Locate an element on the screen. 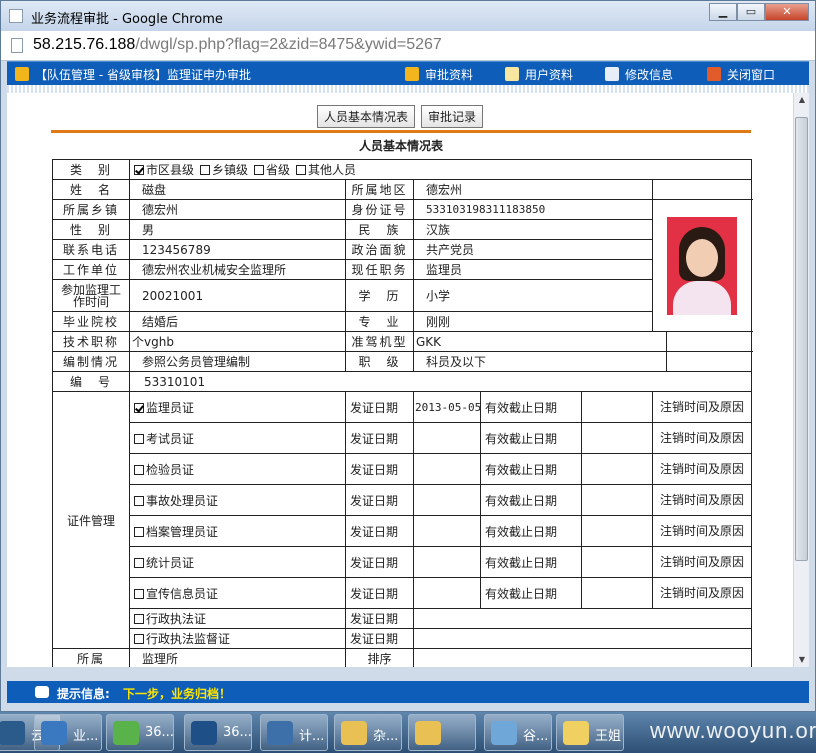 This screenshot has width=816, height=753. cert-name: 考试员证 is located at coordinates (237, 438).